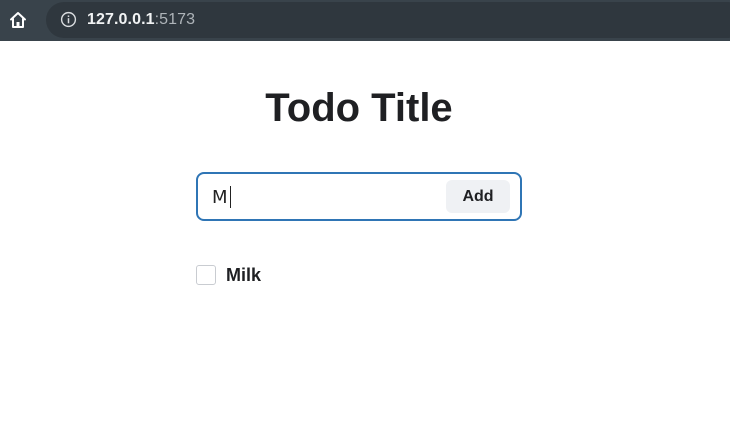  What do you see at coordinates (244, 274) in the screenshot?
I see `todo-label: Milk` at bounding box center [244, 274].